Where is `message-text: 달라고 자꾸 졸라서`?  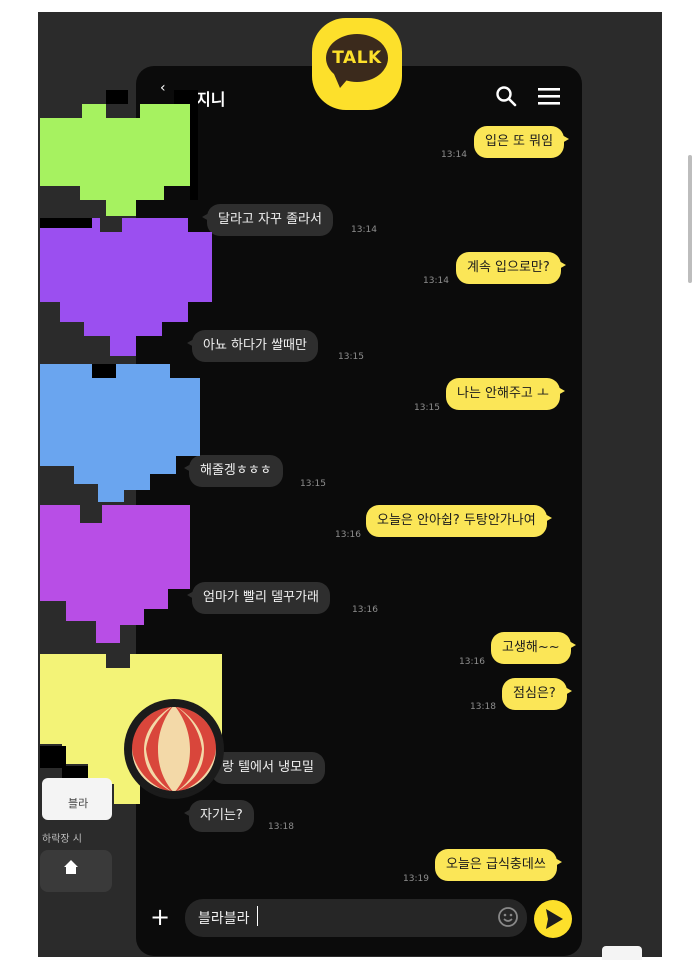 message-text: 달라고 자꾸 졸라서 is located at coordinates (270, 219).